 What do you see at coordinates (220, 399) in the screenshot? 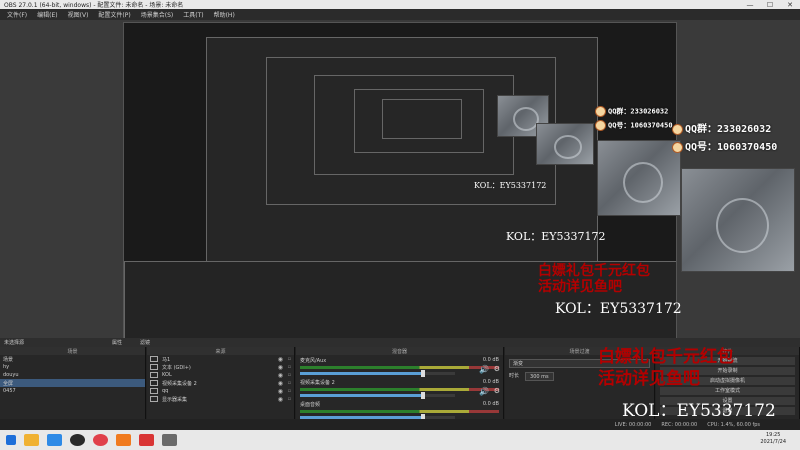
I see `source-item: 显示器采集 ◉ ▫` at bounding box center [220, 399].